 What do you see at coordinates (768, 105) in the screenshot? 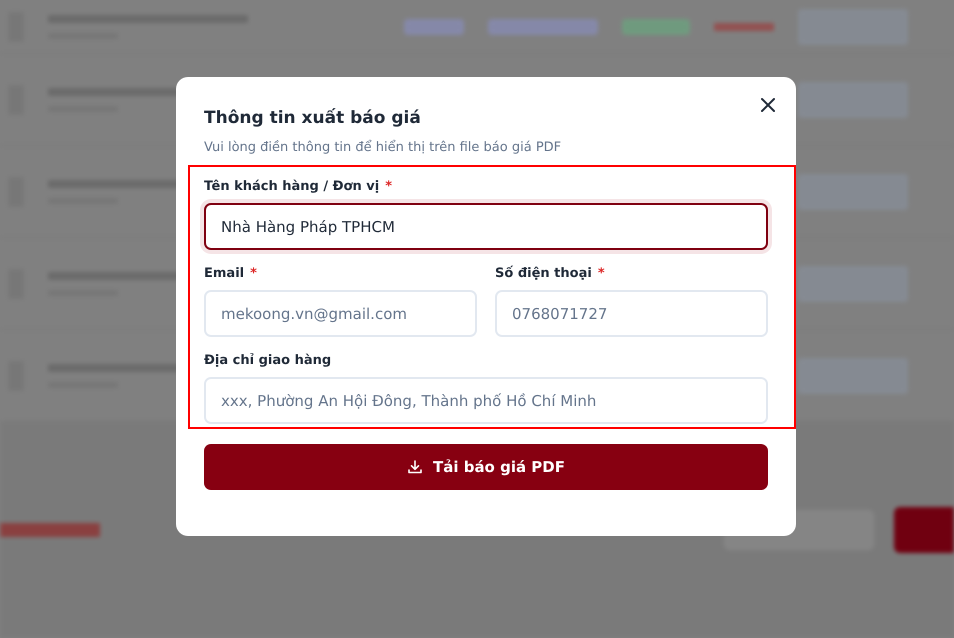
I see `close-icon` at bounding box center [768, 105].